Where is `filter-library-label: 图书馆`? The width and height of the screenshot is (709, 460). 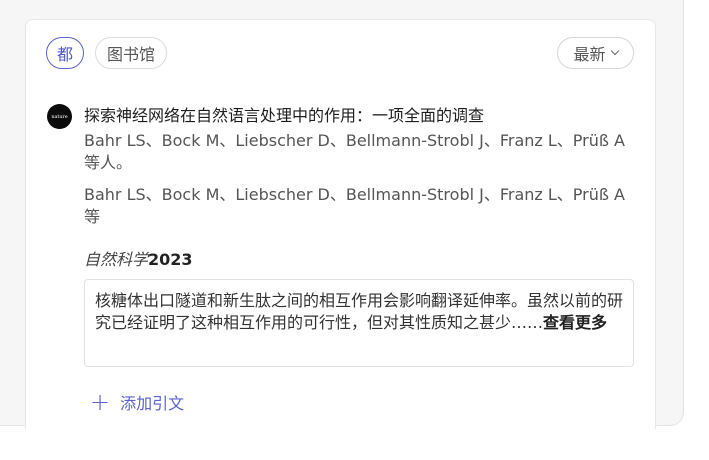 filter-library-label: 图书馆 is located at coordinates (130, 54).